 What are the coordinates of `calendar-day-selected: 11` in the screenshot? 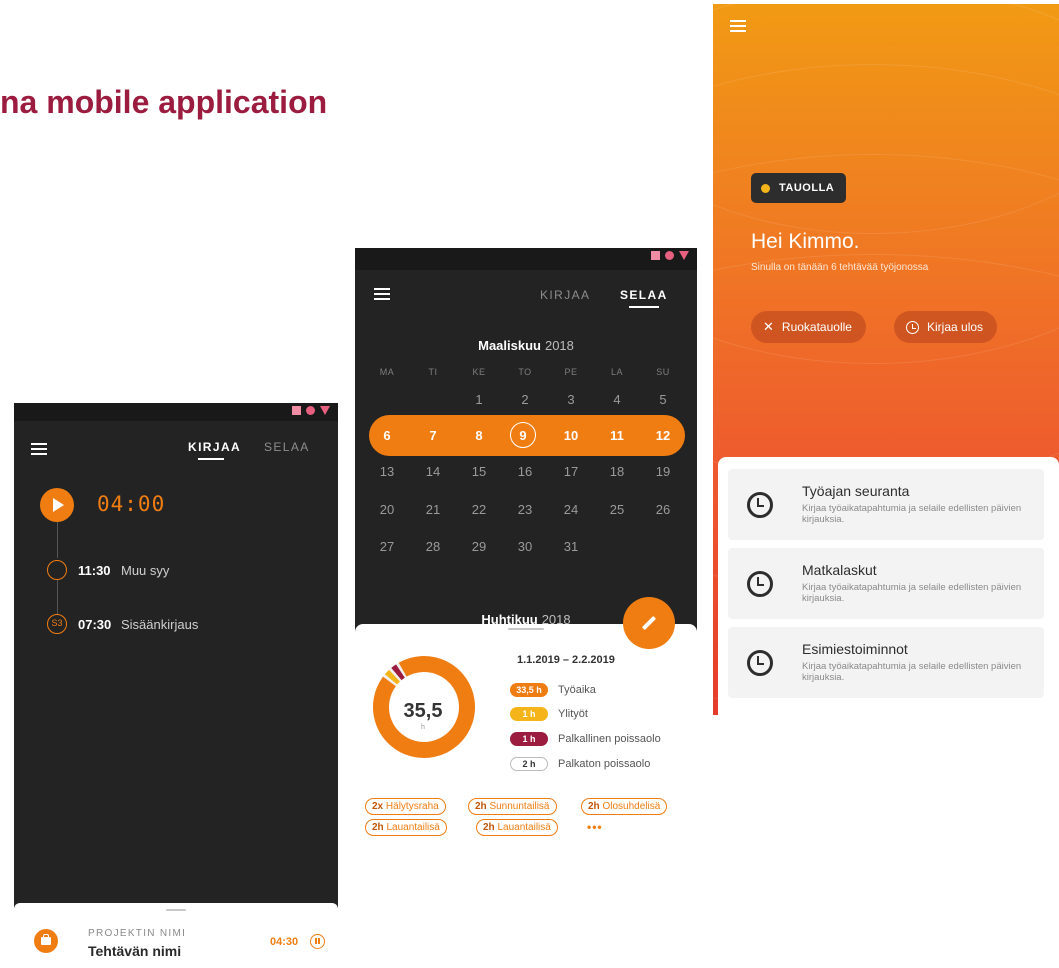 It's located at (617, 435).